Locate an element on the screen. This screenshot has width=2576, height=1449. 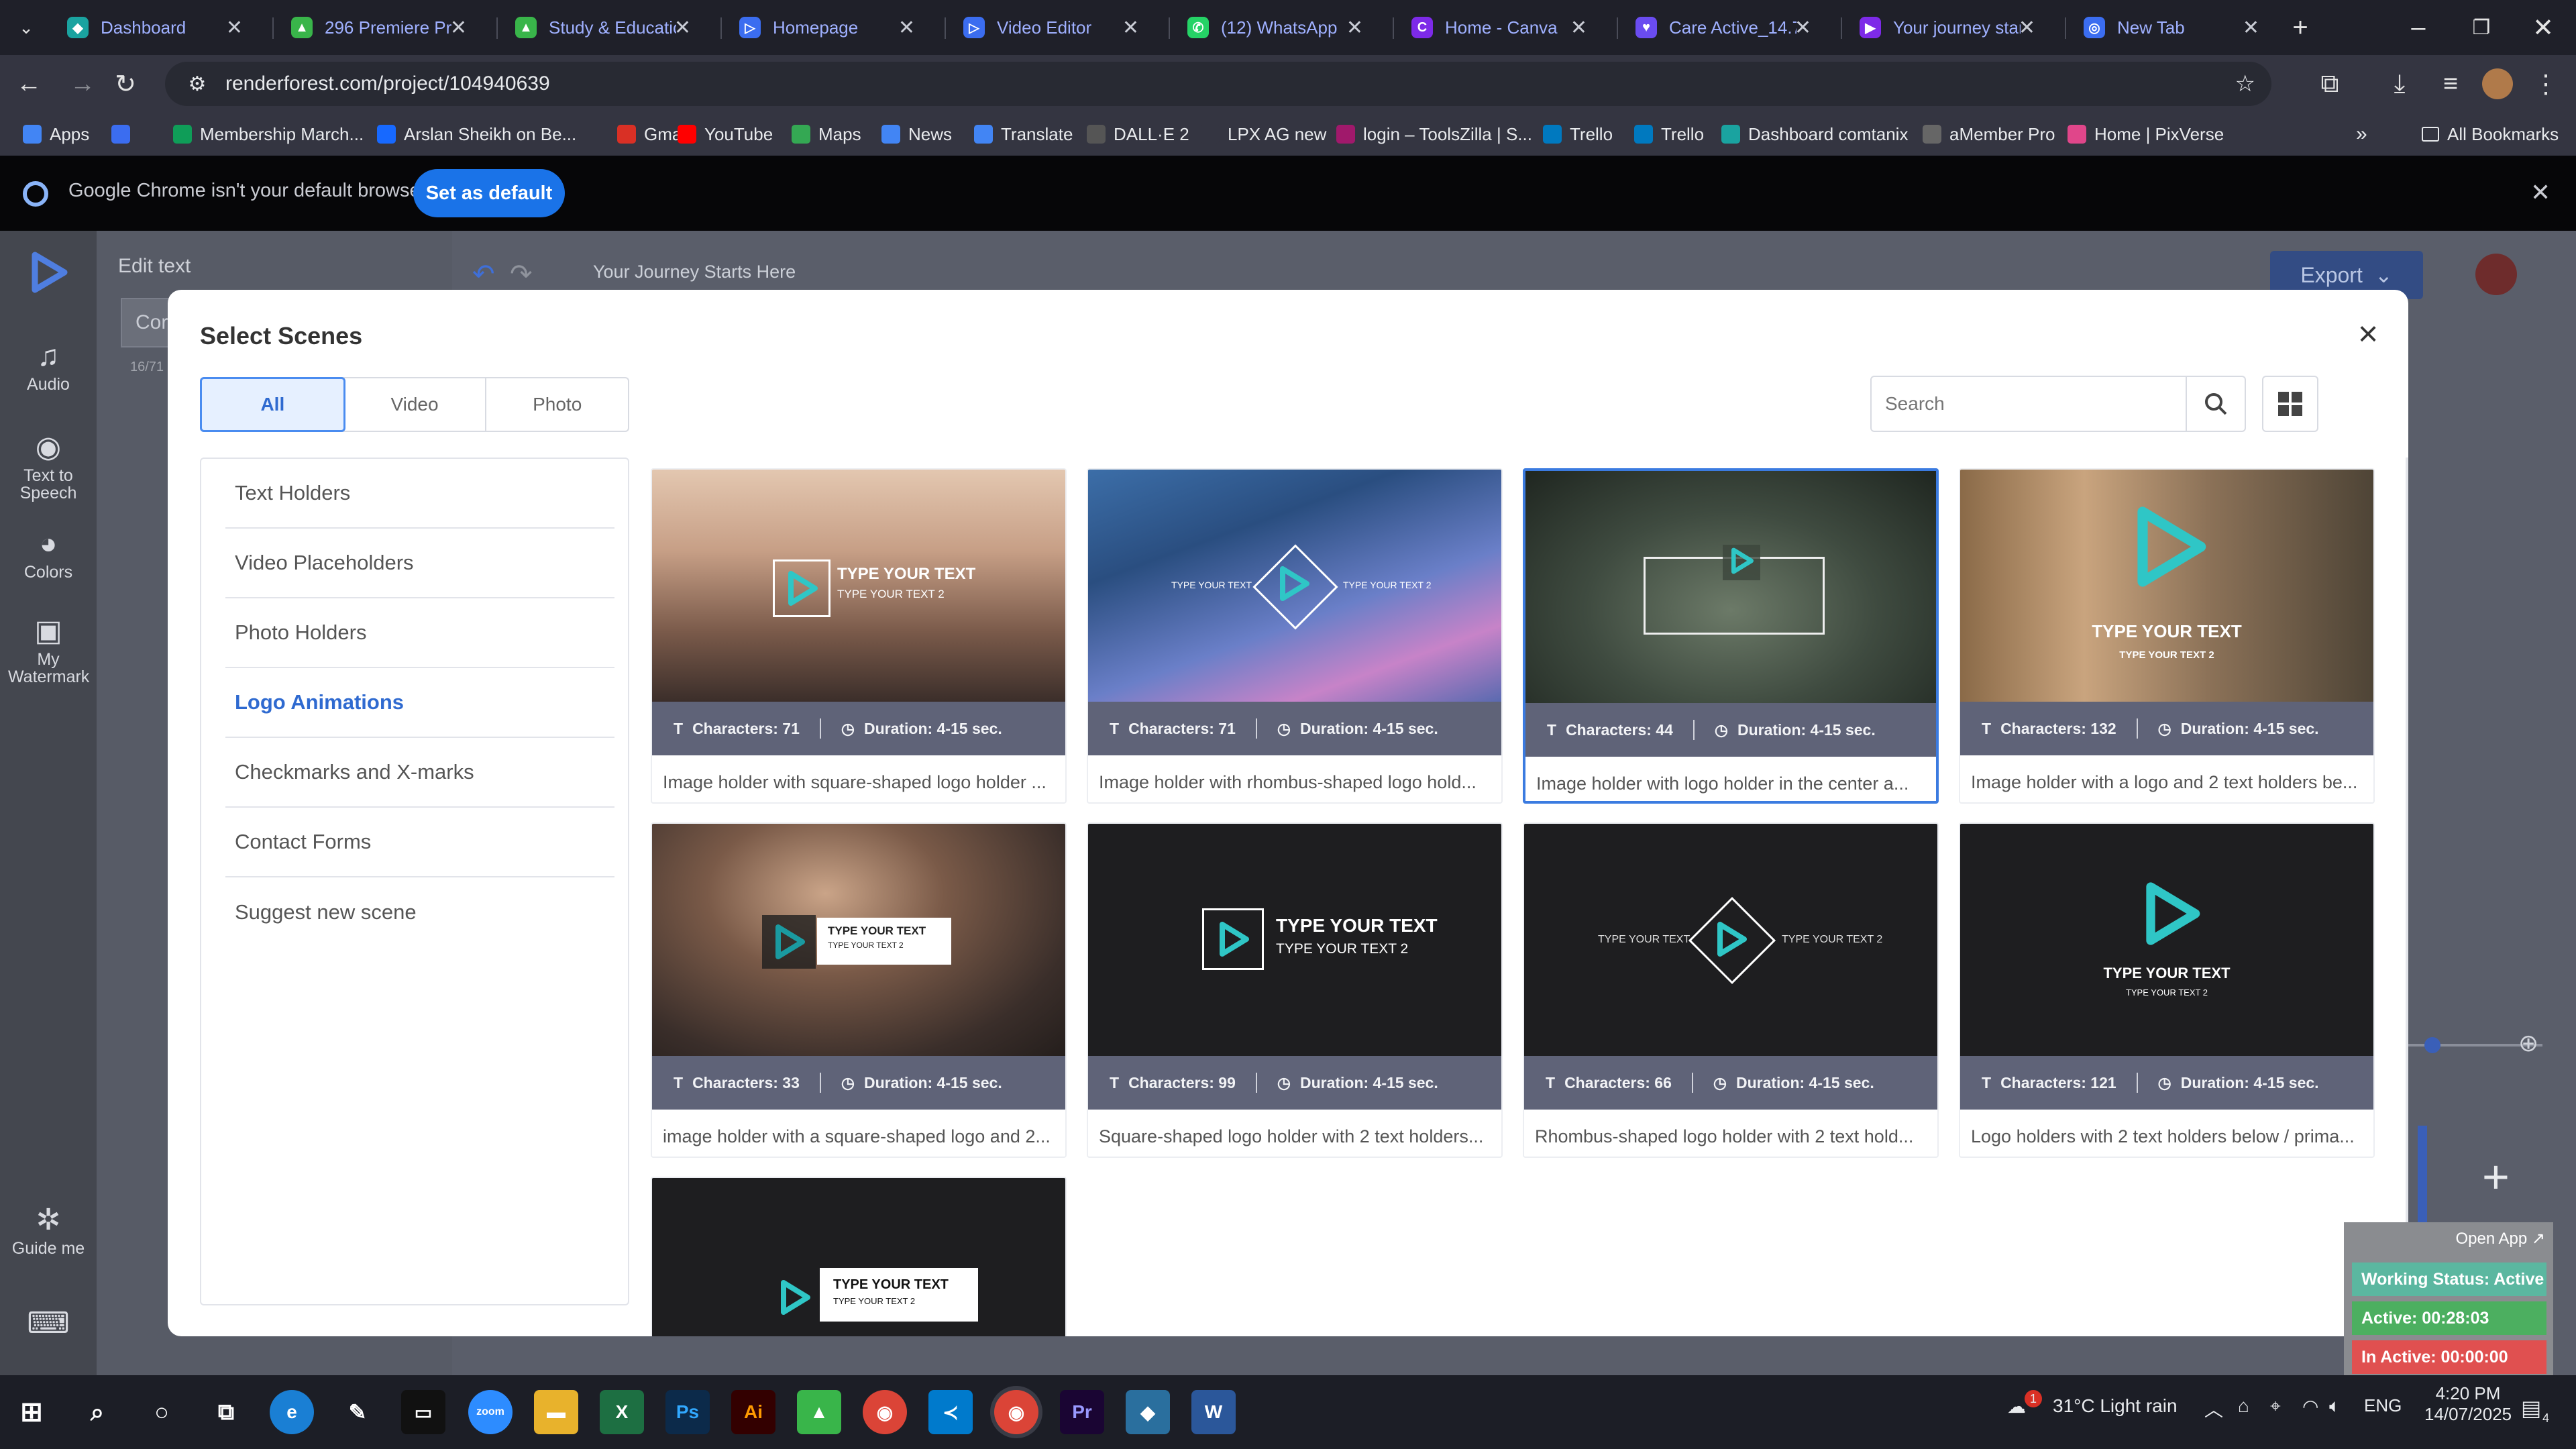
category-suggest-new-scene: Suggest new scene is located at coordinates (419, 912).